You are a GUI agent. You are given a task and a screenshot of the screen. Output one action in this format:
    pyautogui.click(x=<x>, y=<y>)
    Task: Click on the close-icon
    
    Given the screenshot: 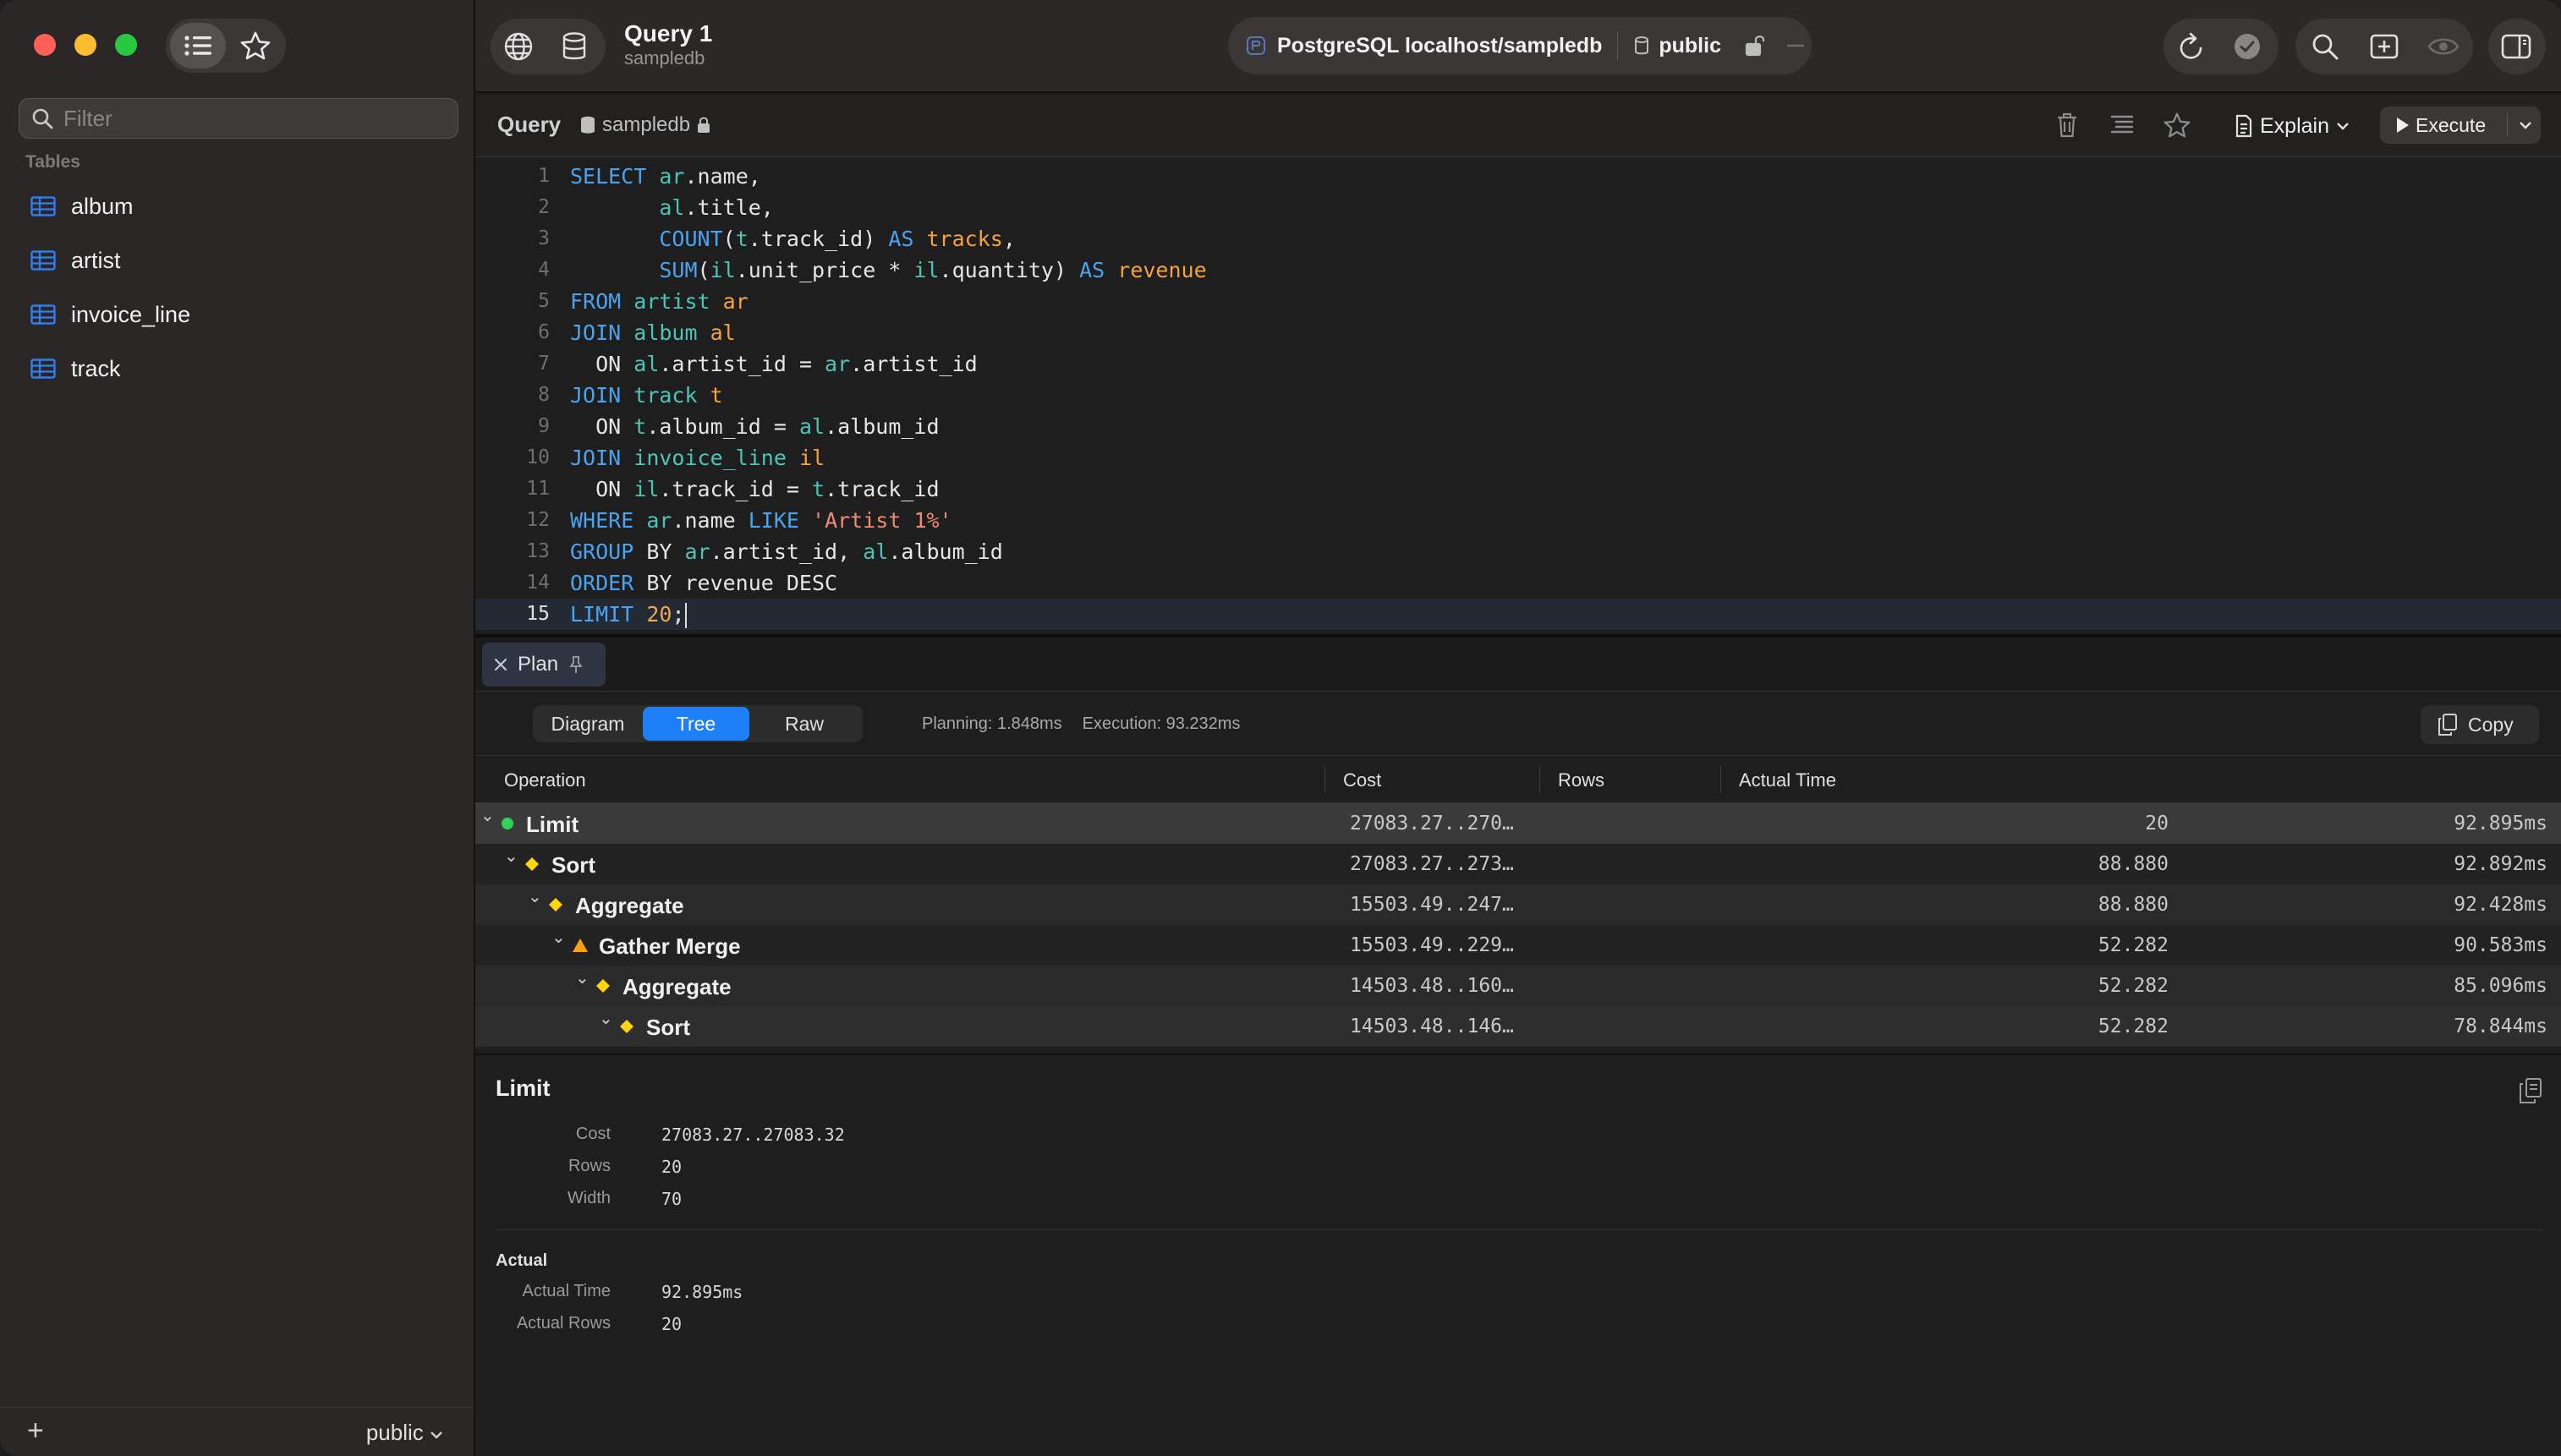 What is the action you would take?
    pyautogui.click(x=501, y=664)
    